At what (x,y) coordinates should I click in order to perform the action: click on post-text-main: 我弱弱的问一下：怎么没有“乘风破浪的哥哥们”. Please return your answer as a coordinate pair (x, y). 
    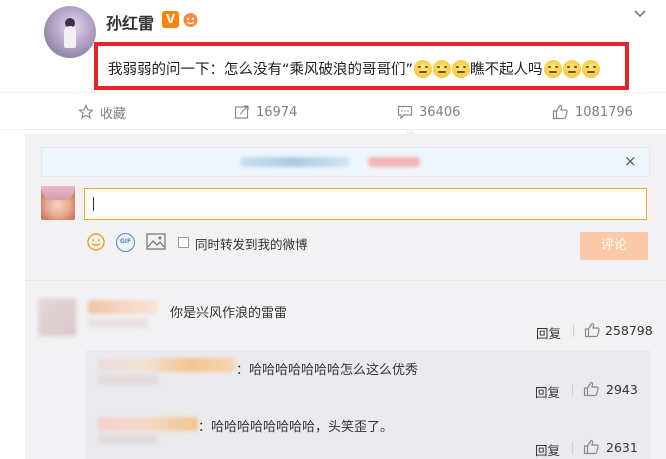
    Looking at the image, I should click on (261, 70).